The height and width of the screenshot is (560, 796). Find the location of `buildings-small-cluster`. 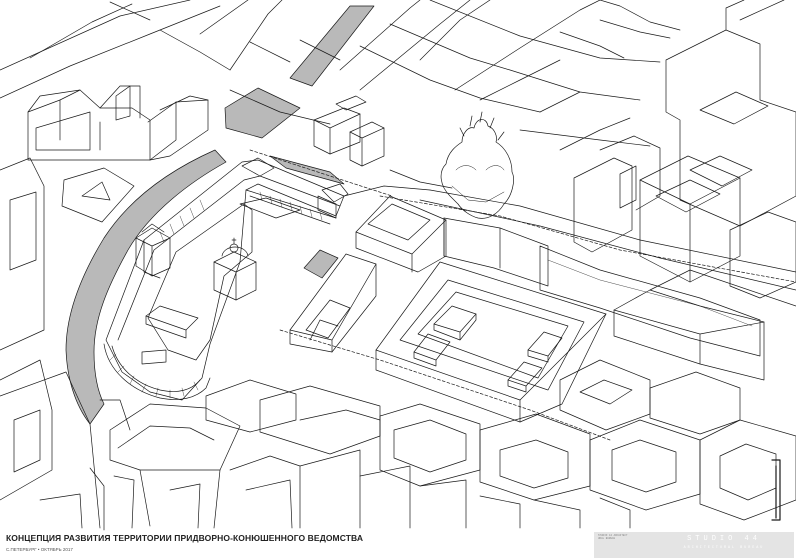

buildings-small-cluster is located at coordinates (349, 131).